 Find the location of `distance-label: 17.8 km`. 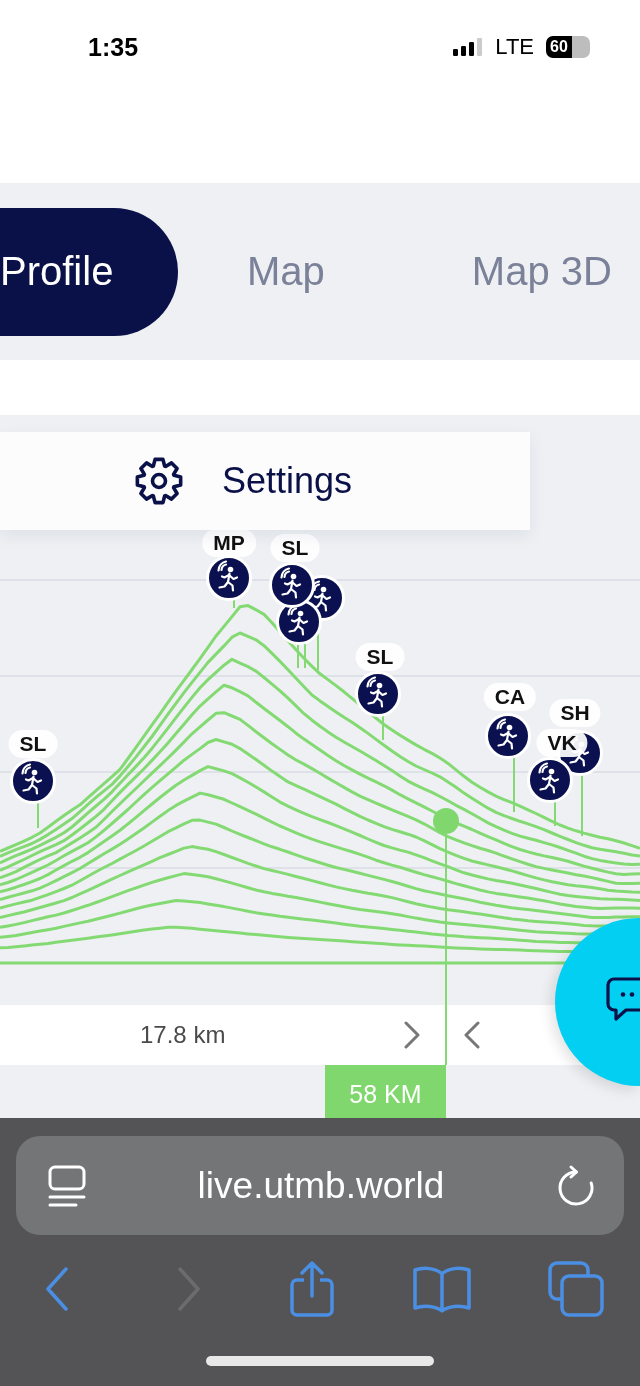

distance-label: 17.8 km is located at coordinates (183, 1035).